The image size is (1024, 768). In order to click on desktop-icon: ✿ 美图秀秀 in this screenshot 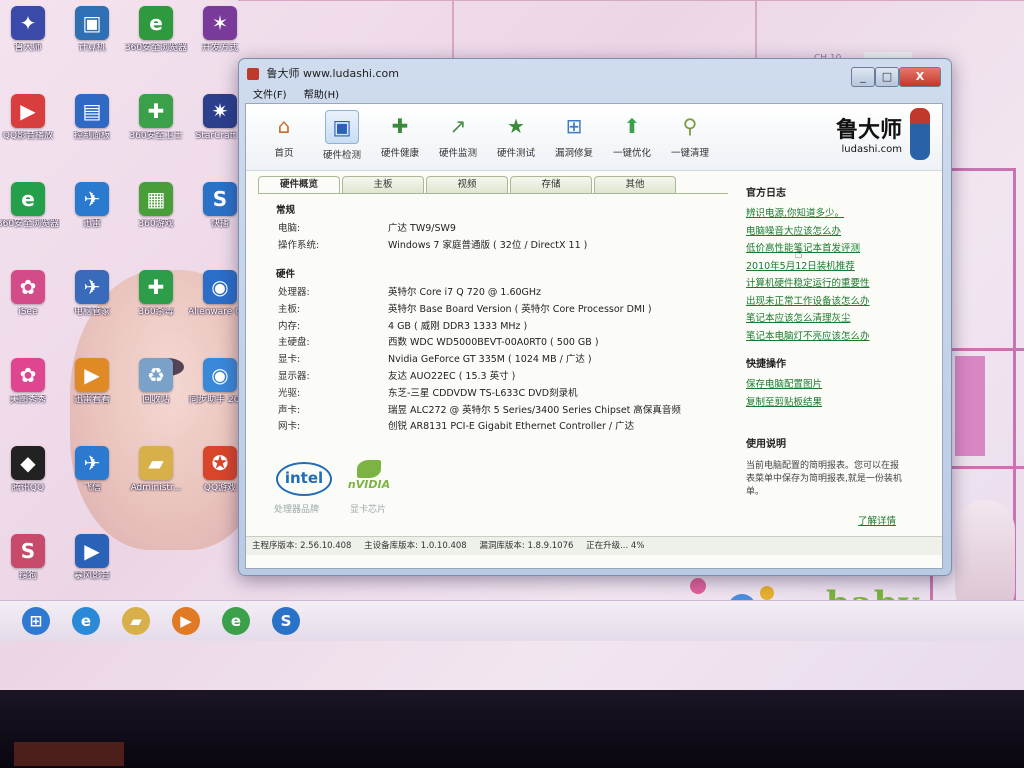, I will do `click(30, 382)`.